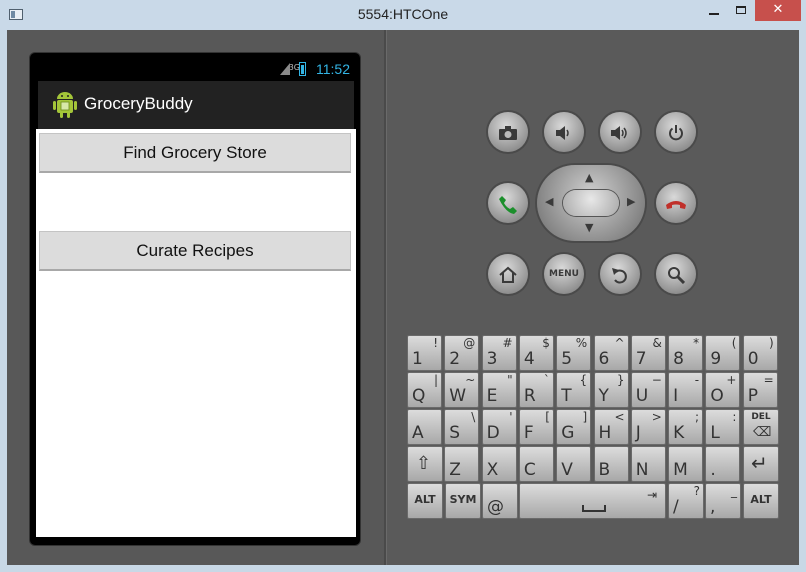 This screenshot has height=572, width=806. Describe the element at coordinates (778, 10) in the screenshot. I see `close-button: ✕` at that location.